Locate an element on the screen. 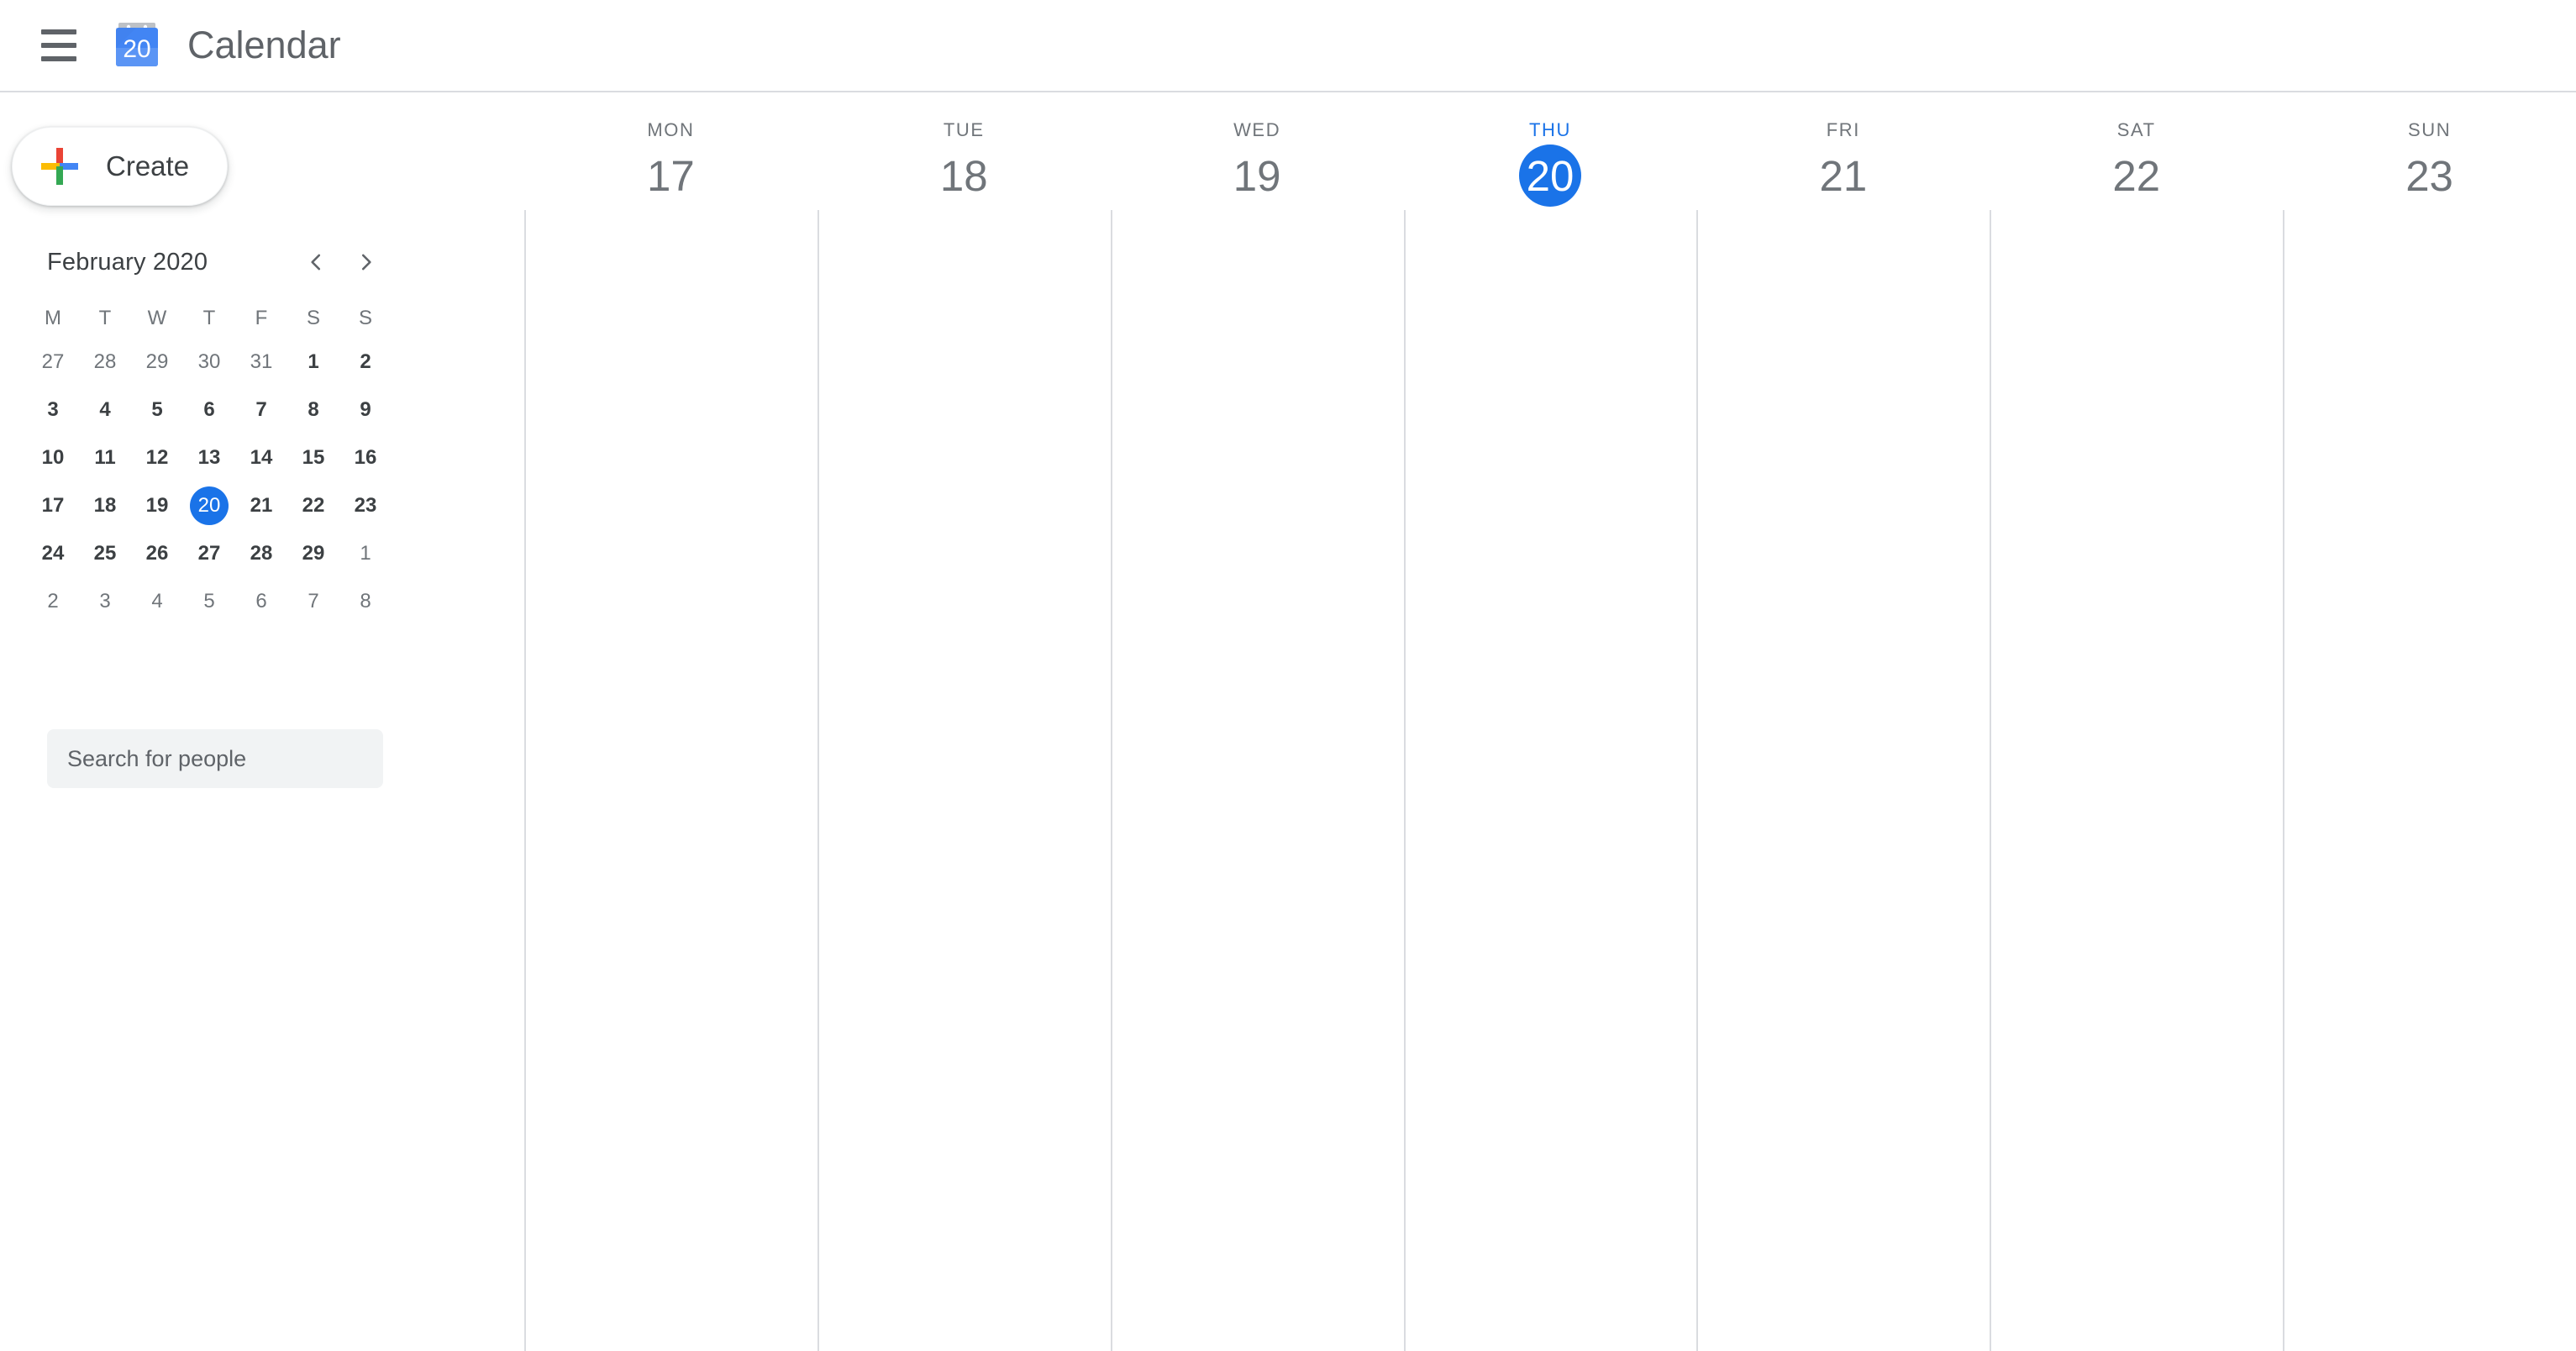  mini-calendar-day: 12 is located at coordinates (157, 458).